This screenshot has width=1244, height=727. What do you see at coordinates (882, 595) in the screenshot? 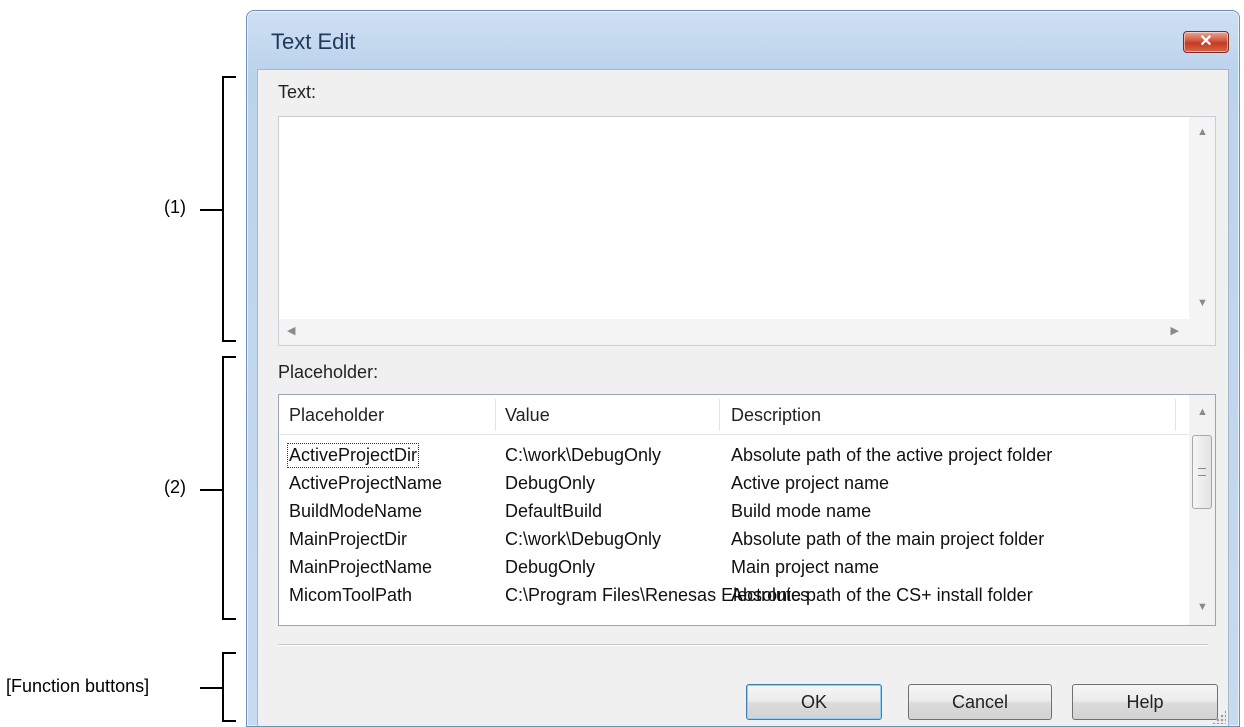
I see `cell-description: Absolute path of the CS+ install folder` at bounding box center [882, 595].